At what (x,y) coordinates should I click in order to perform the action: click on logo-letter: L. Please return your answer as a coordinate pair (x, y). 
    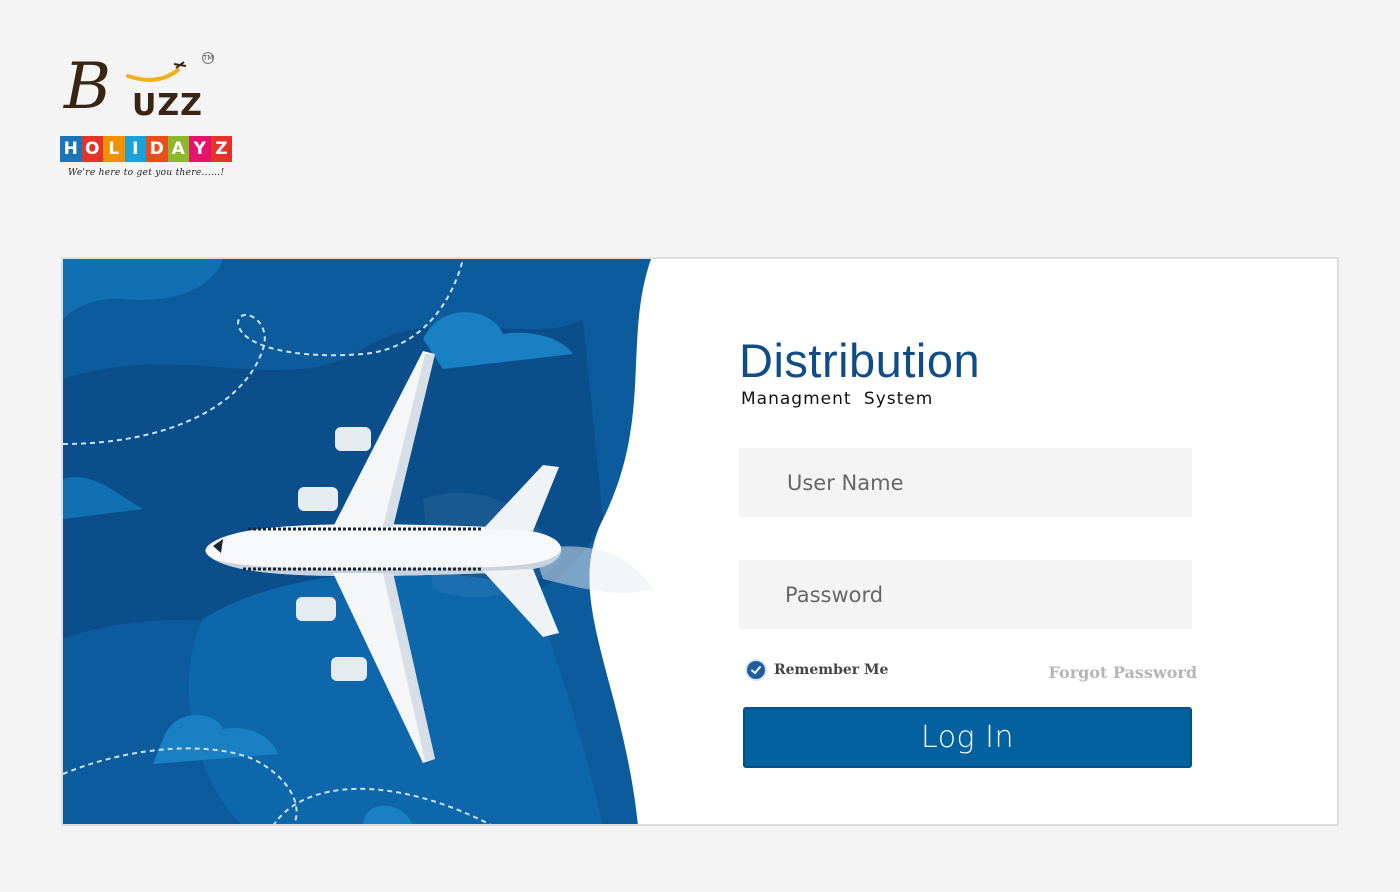
    Looking at the image, I should click on (114, 149).